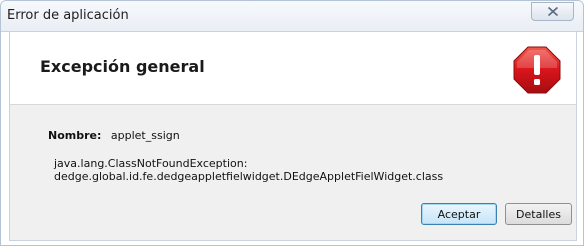 Image resolution: width=584 pixels, height=246 pixels. I want to click on error-stop-icon, so click(537, 70).